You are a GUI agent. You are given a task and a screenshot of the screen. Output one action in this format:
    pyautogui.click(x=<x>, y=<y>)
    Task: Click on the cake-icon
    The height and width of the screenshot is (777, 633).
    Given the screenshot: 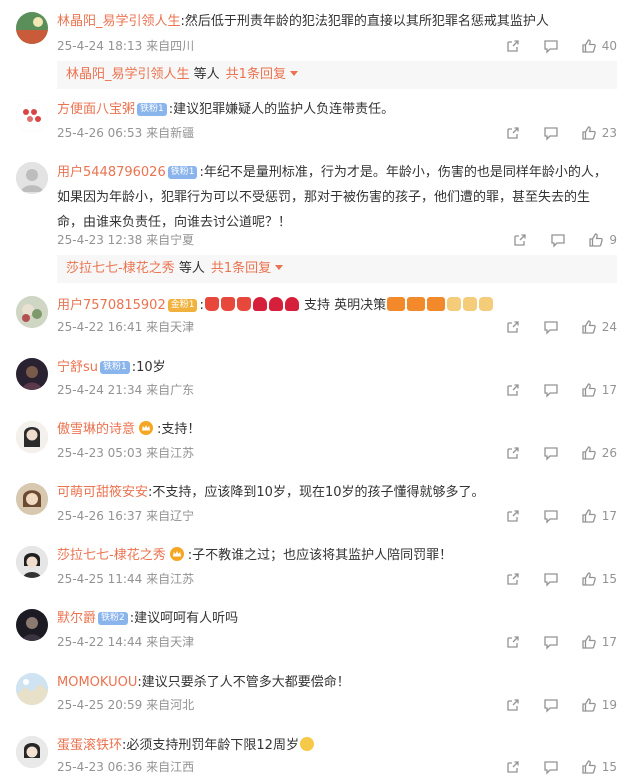 What is the action you would take?
    pyautogui.click(x=211, y=304)
    